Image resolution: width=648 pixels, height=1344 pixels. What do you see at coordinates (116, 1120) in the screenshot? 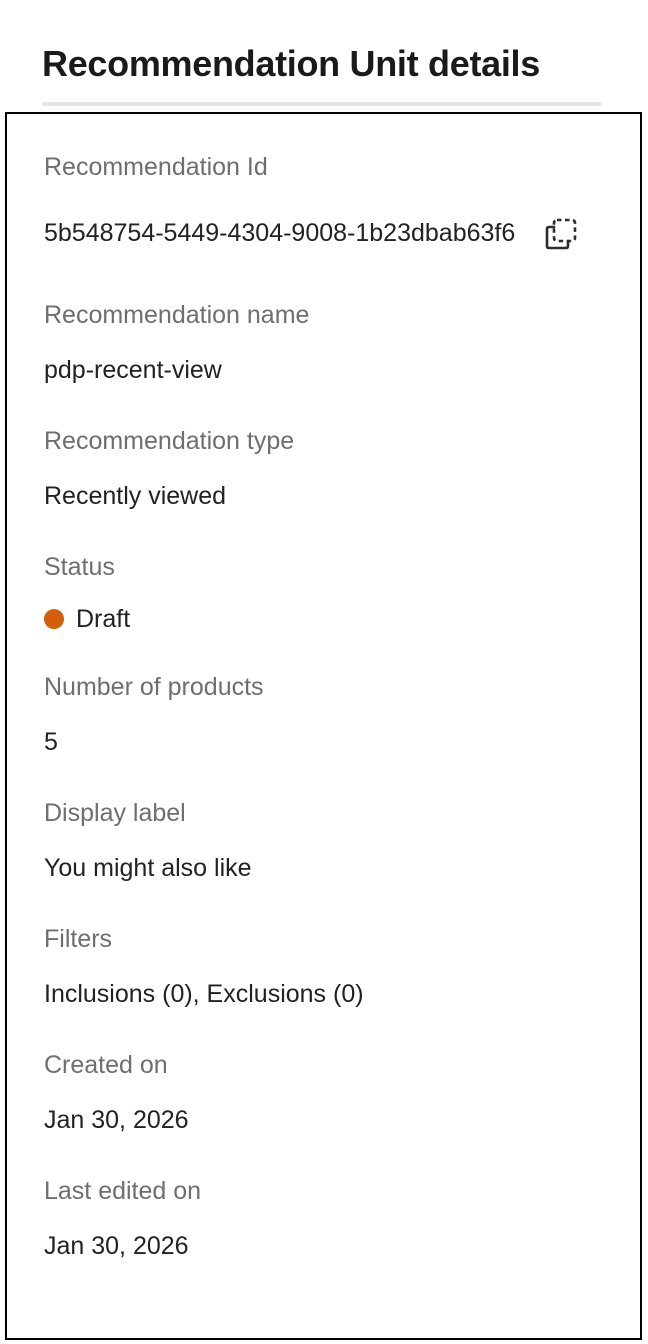
I see `created-on-value: Jan 30, 2026` at bounding box center [116, 1120].